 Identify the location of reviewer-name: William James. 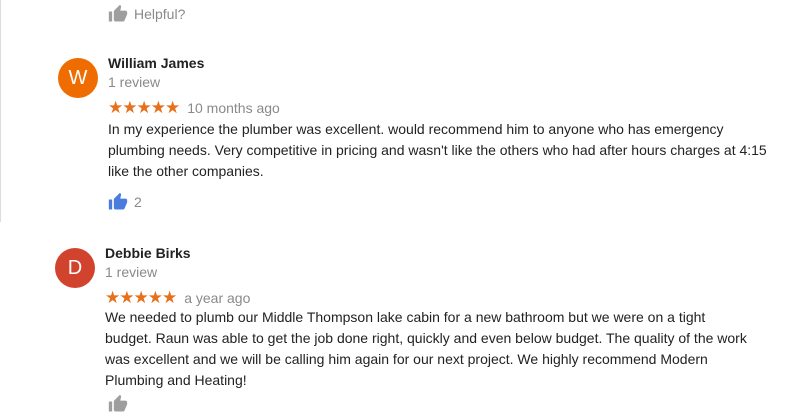
(156, 63).